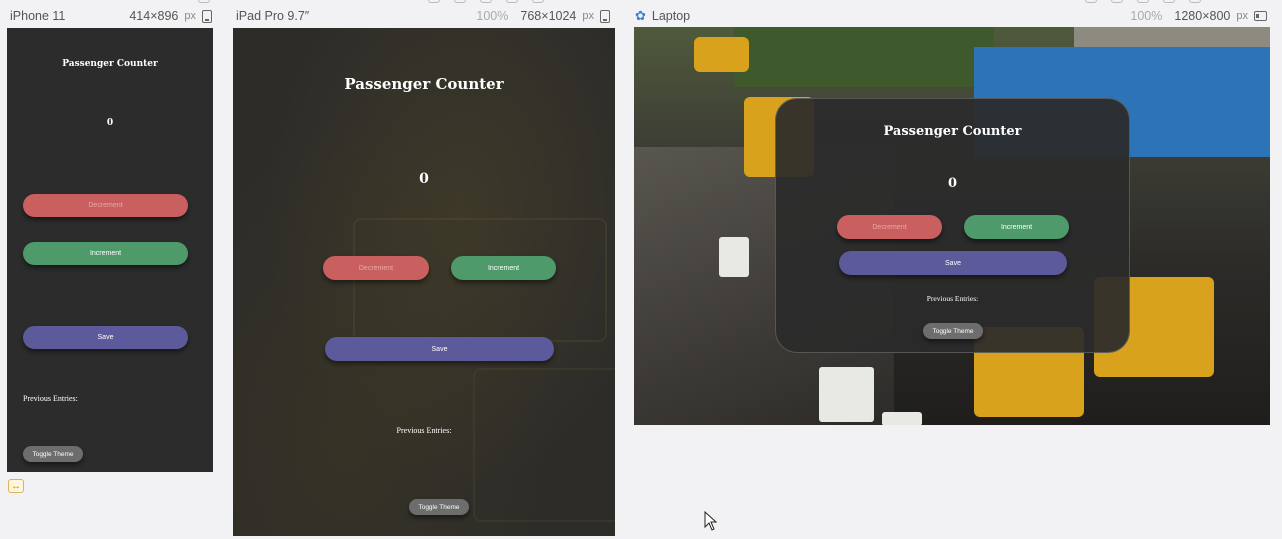  I want to click on laptop-dimensions: 100% 1280×800 px, so click(1198, 16).